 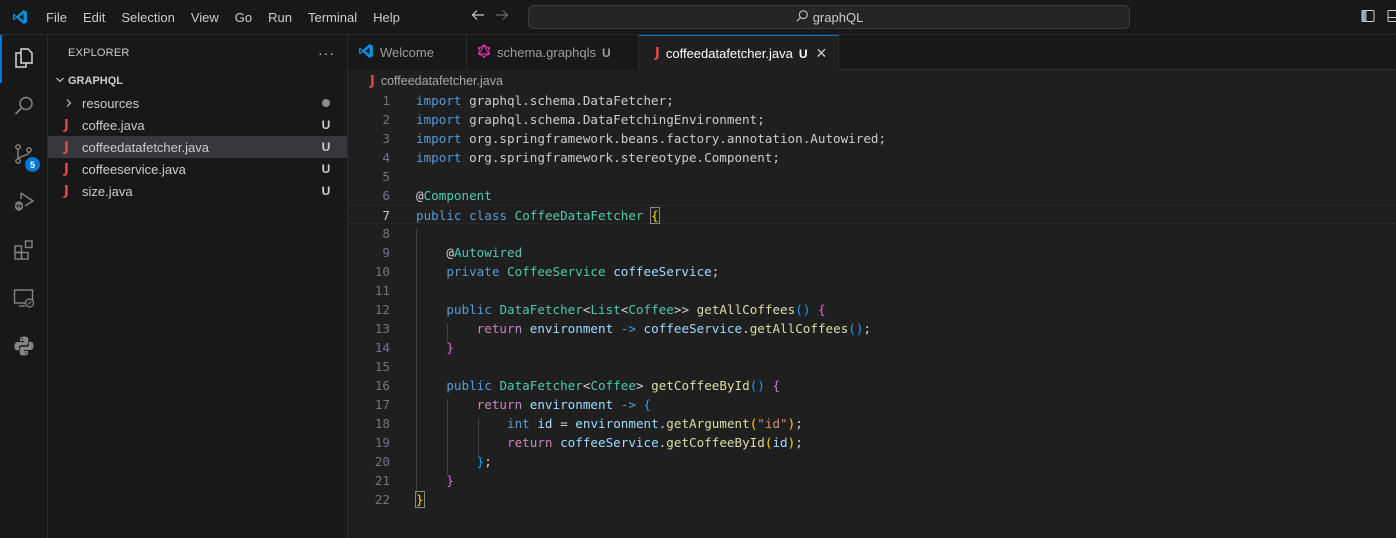 I want to click on code-line: 11, so click(x=872, y=290).